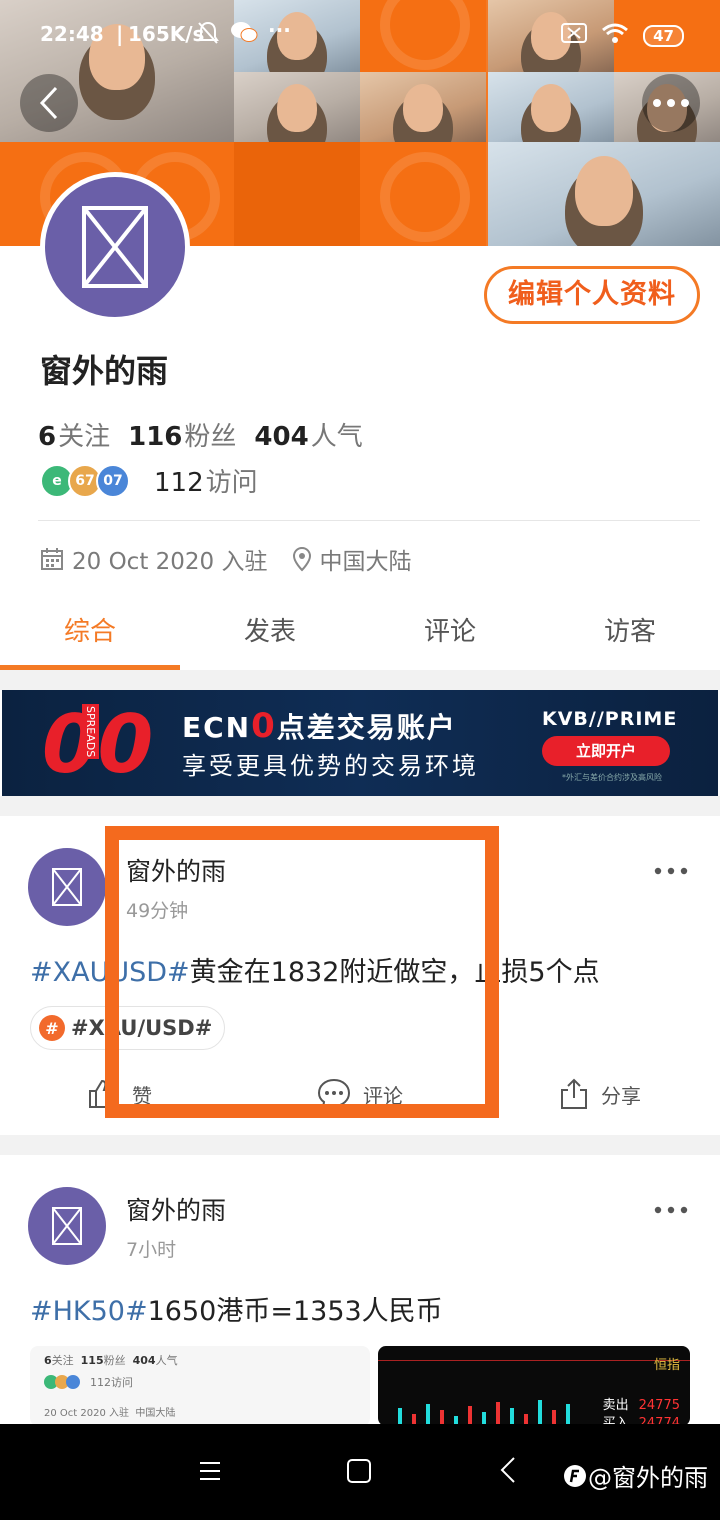 This screenshot has width=720, height=1520. What do you see at coordinates (200, 1411) in the screenshot?
I see `thumb-meta: 20 Oct 2020 入驻 中国大陆` at bounding box center [200, 1411].